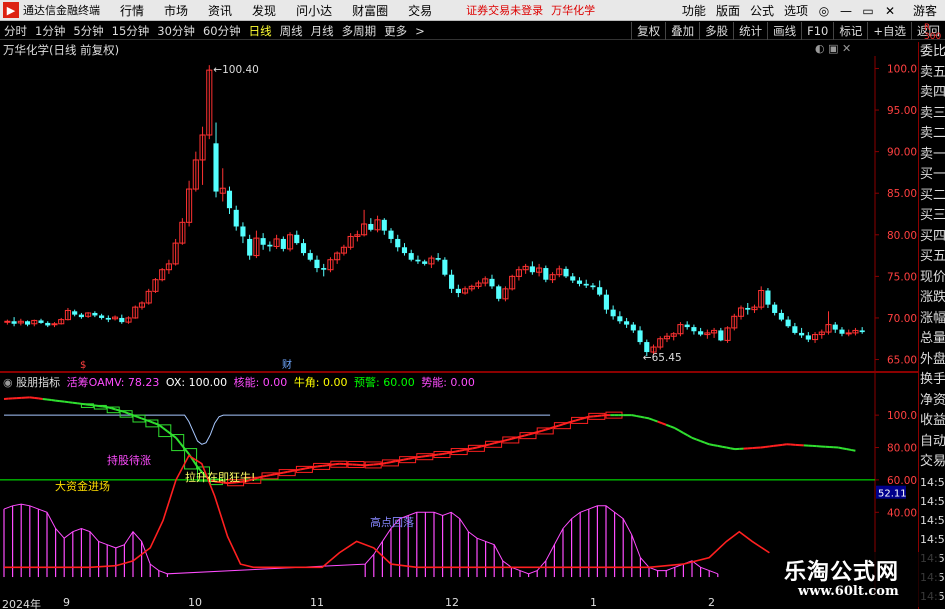 The image size is (945, 609). I want to click on period-1min: 1分钟, so click(50, 31).